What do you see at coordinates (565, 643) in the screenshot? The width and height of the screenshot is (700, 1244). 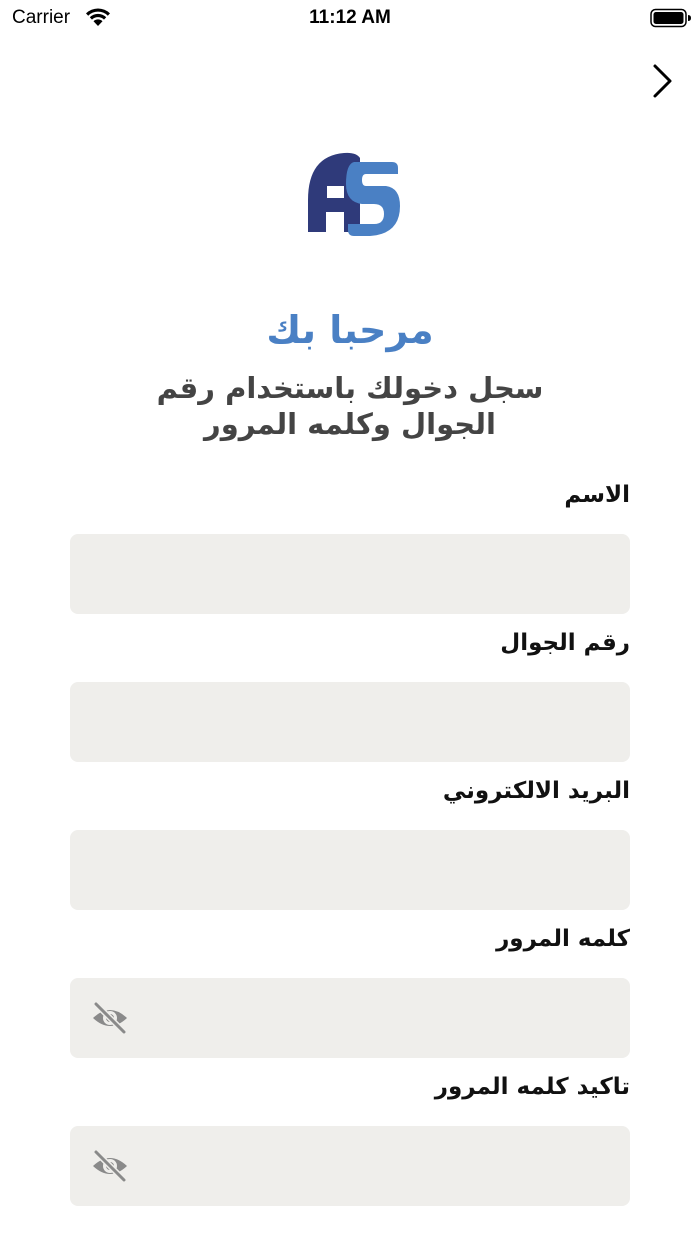 I see `phone-label: رقم الجوال` at bounding box center [565, 643].